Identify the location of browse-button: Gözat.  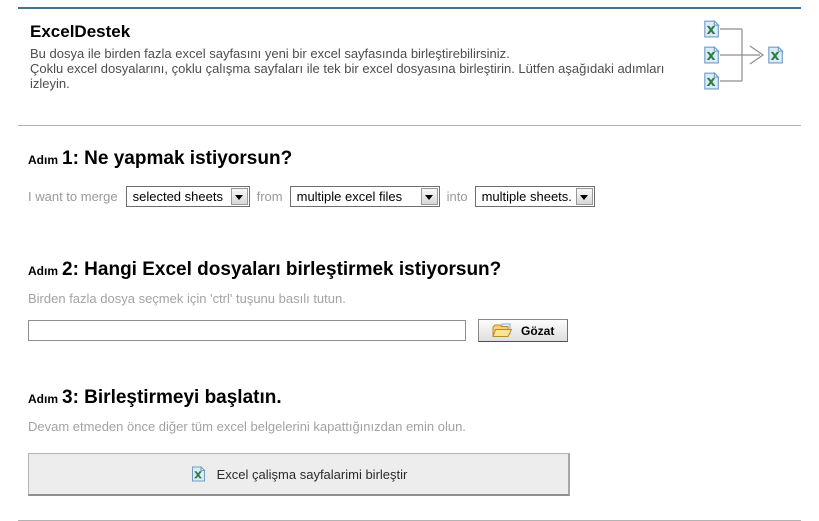
(523, 330).